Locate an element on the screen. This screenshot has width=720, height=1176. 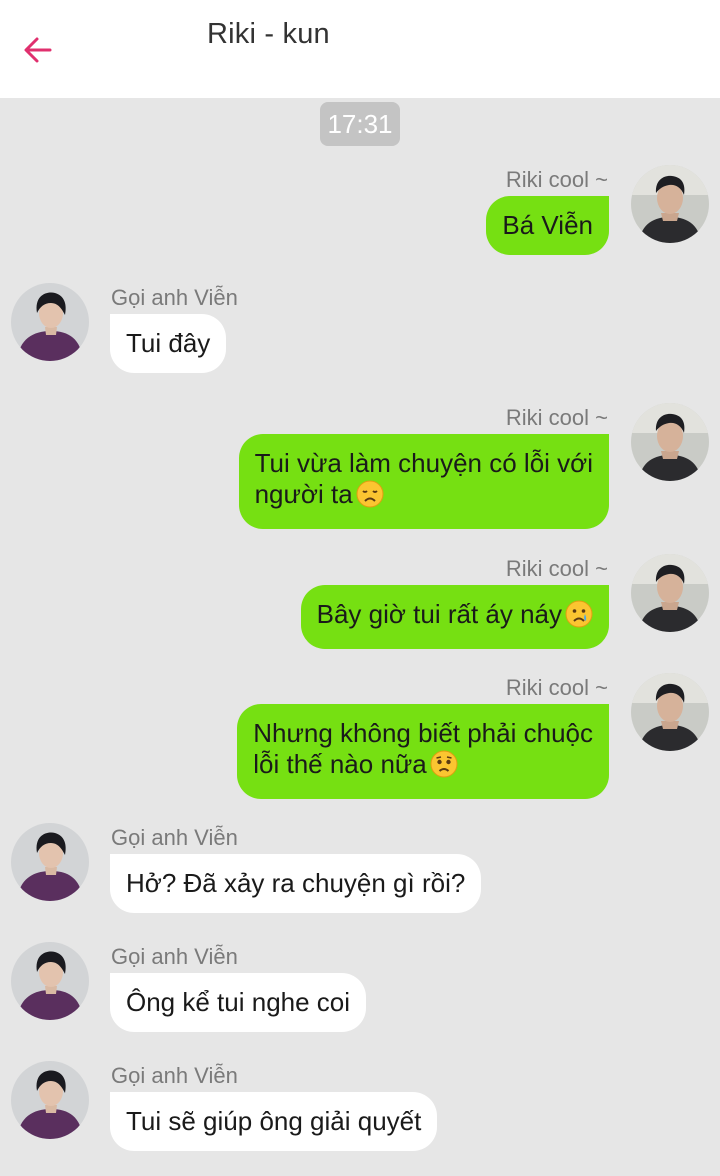
chat-header: Riki - kun is located at coordinates (360, 49).